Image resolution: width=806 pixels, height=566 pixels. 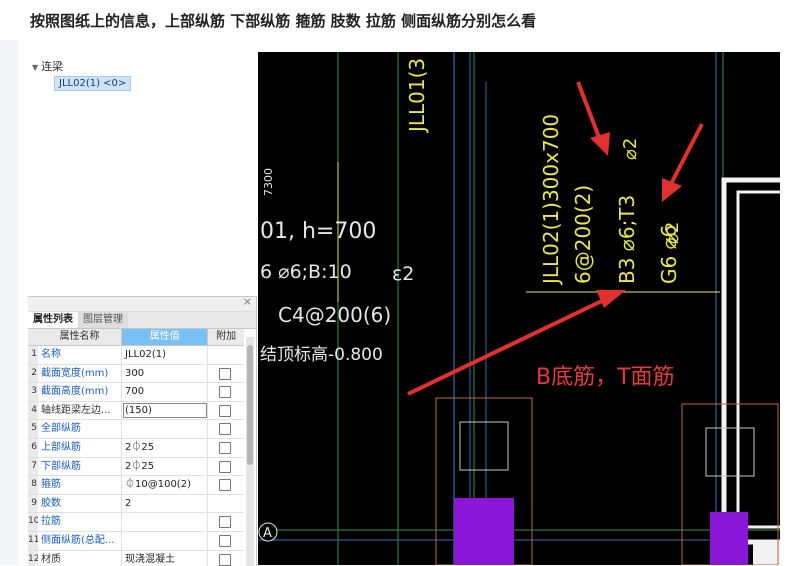 I want to click on property-value: 2, so click(x=165, y=503).